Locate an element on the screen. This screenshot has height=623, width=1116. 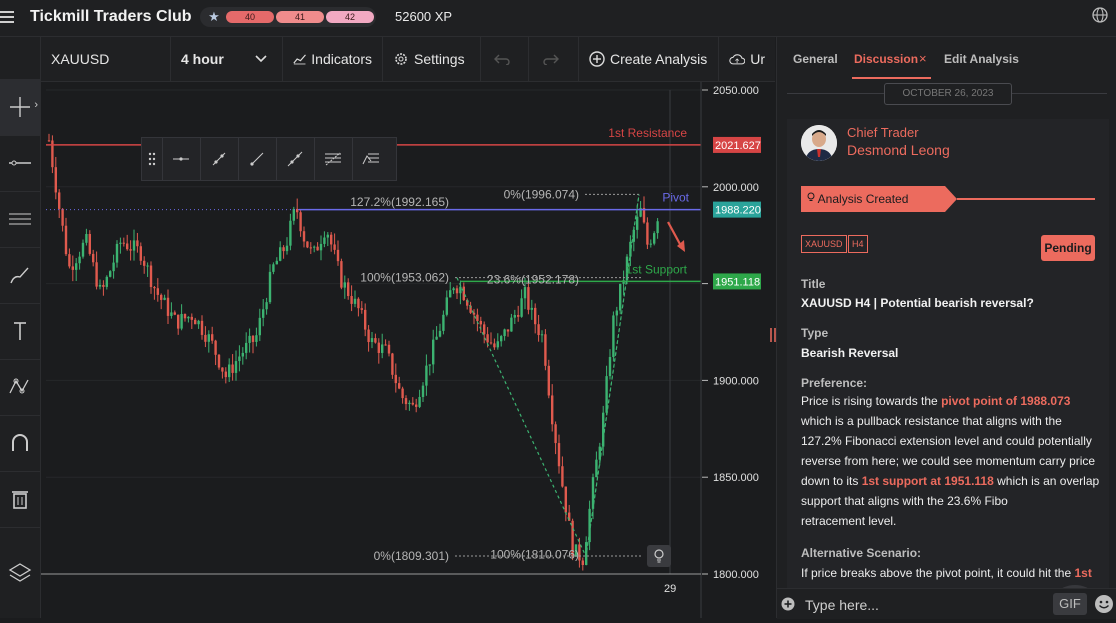
interval-selector: 4 hour is located at coordinates (227, 59).